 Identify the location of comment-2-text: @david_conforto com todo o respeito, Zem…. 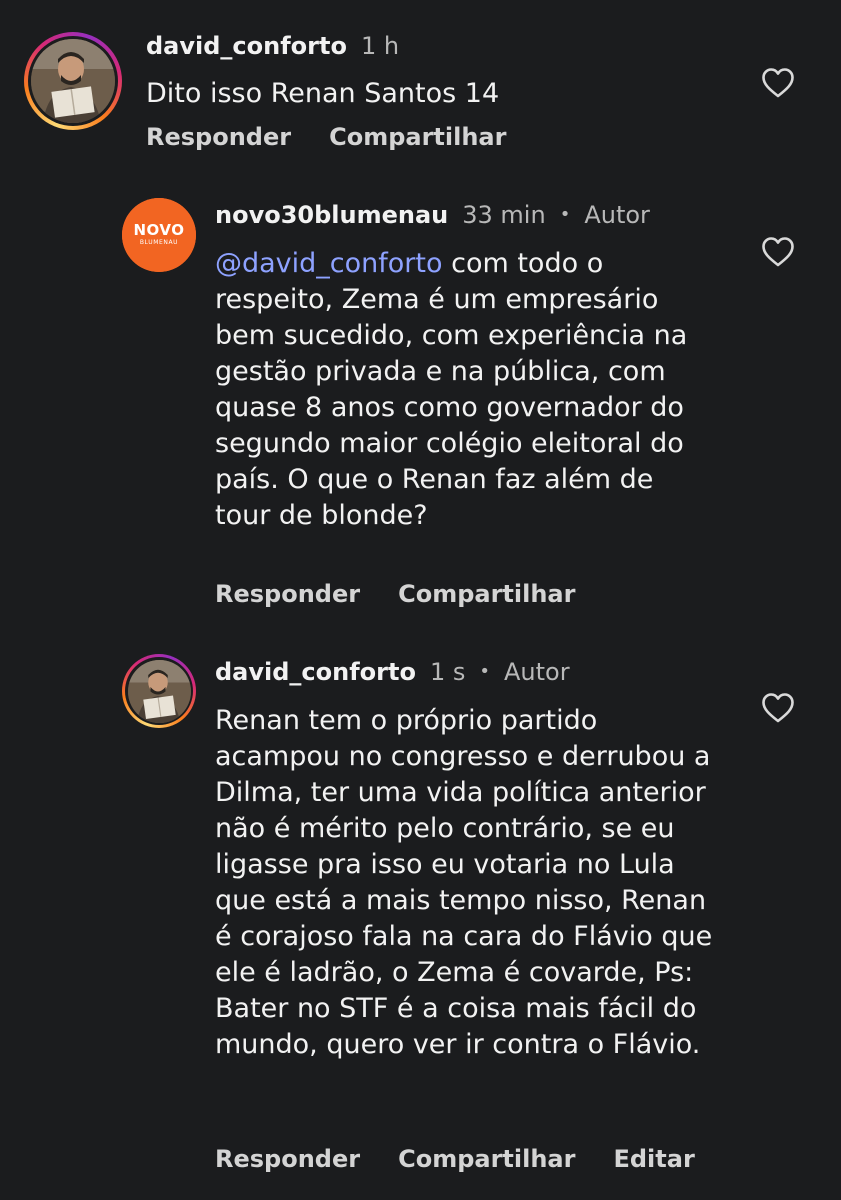
(465, 390).